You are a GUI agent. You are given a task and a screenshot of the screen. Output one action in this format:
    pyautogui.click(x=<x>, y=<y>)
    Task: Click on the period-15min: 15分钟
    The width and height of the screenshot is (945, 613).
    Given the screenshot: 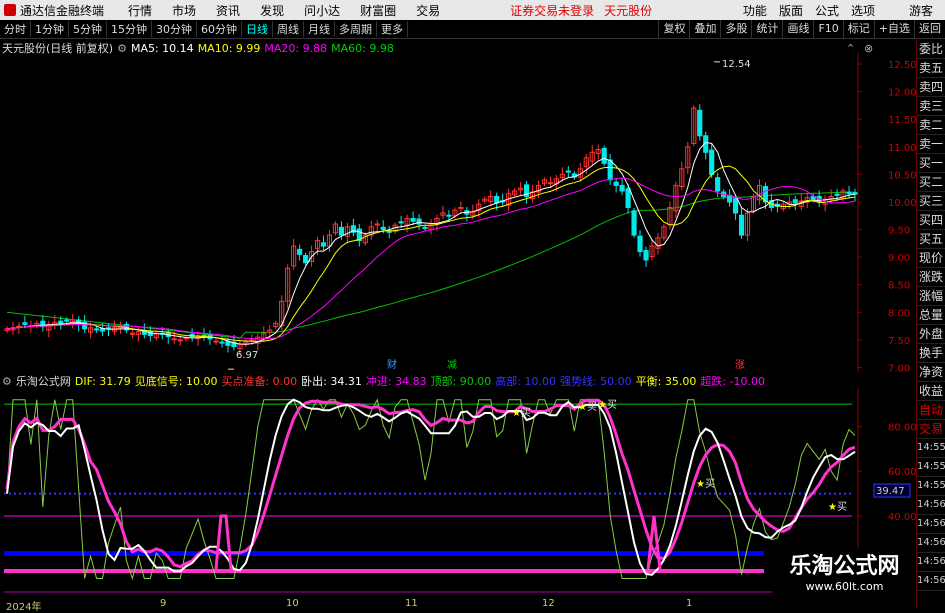 What is the action you would take?
    pyautogui.click(x=129, y=29)
    